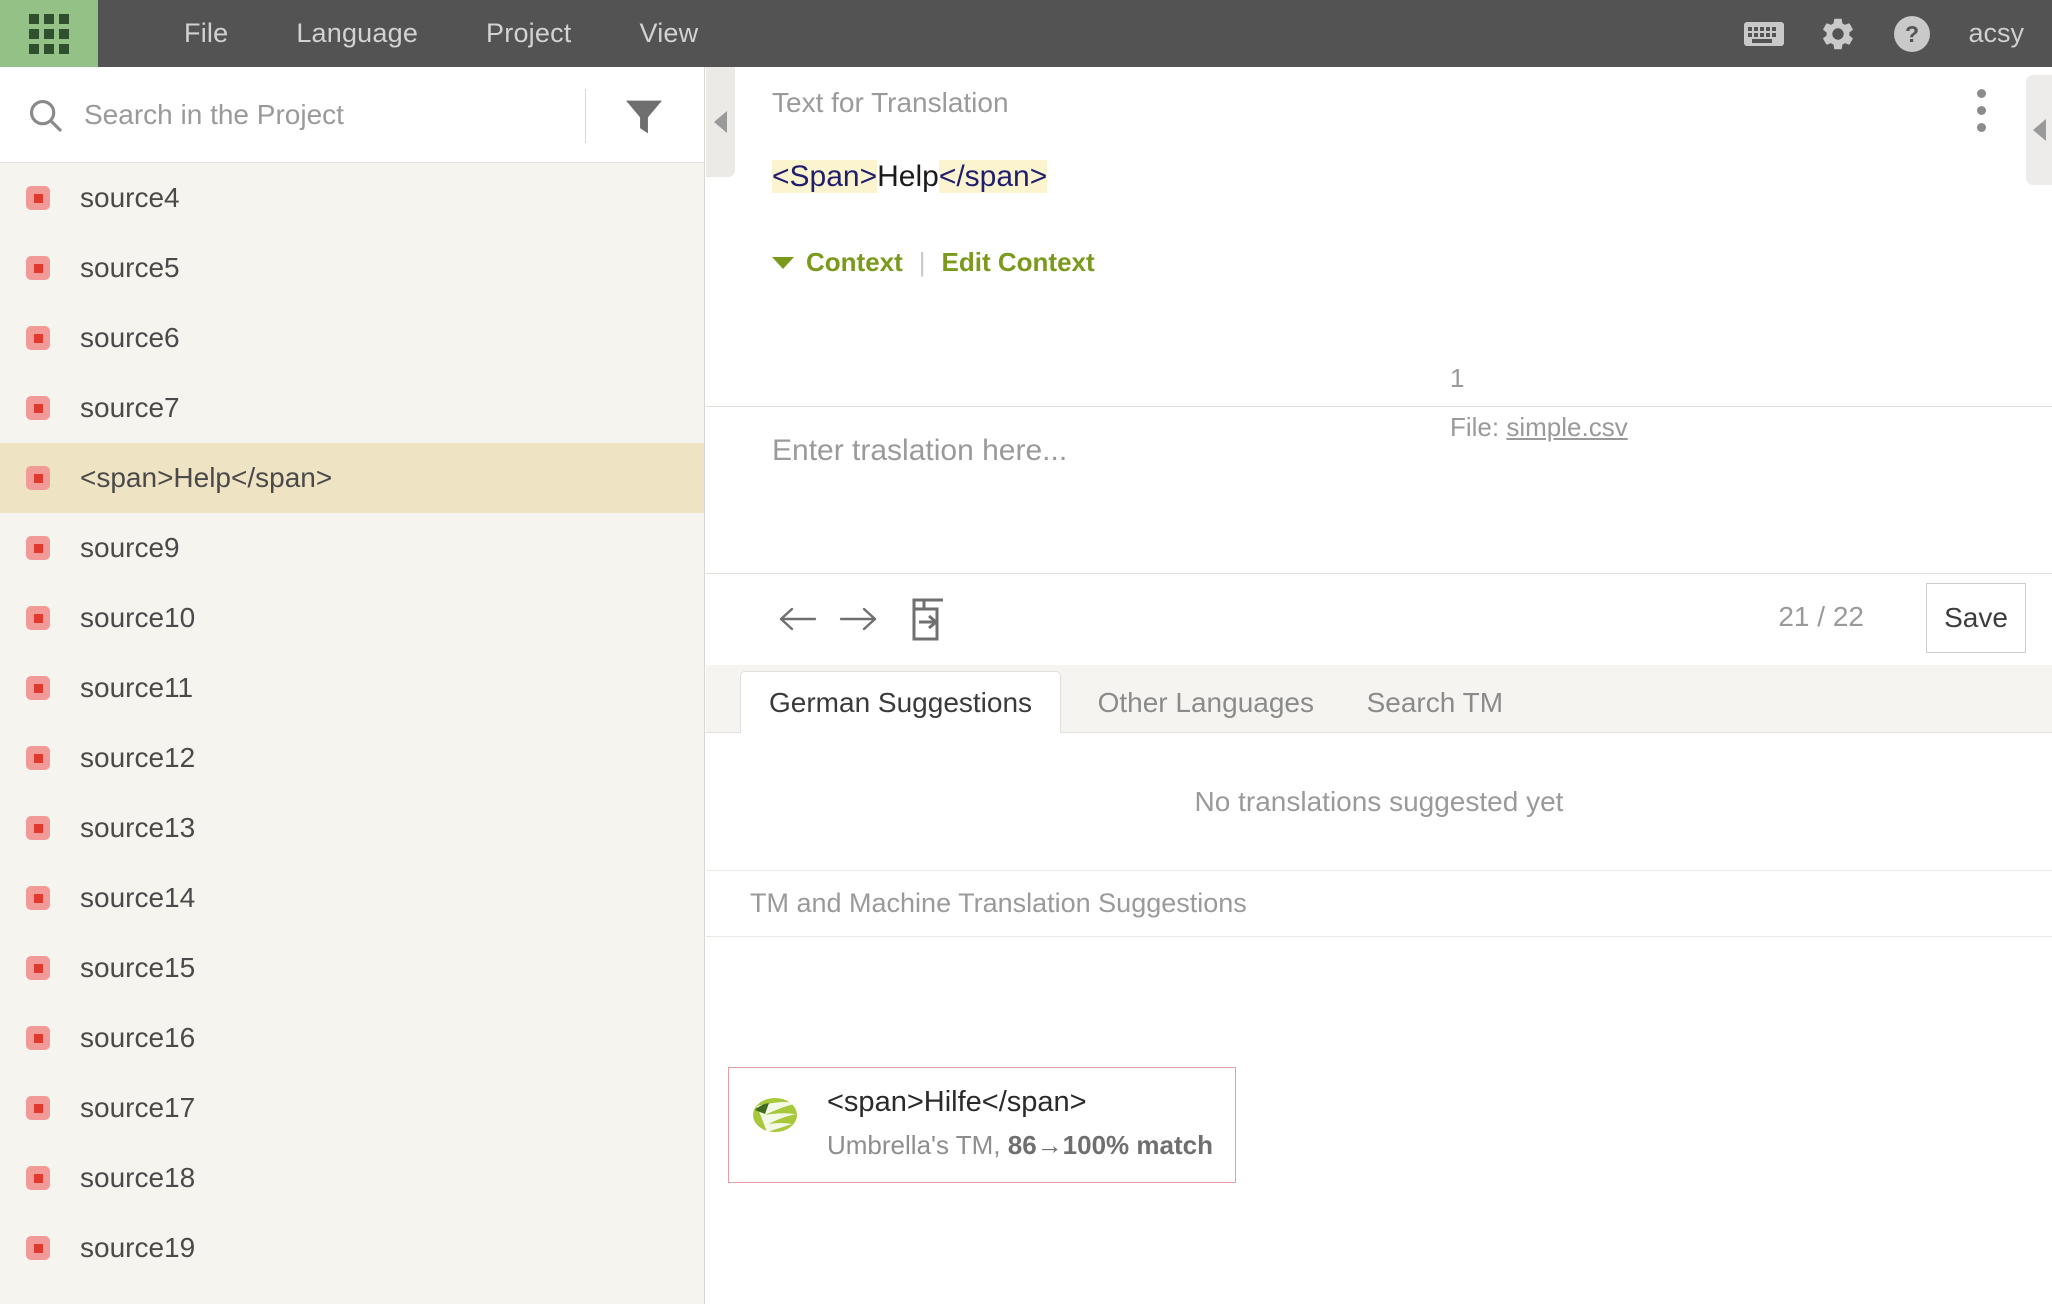  What do you see at coordinates (352, 1248) in the screenshot?
I see `list-item: source19` at bounding box center [352, 1248].